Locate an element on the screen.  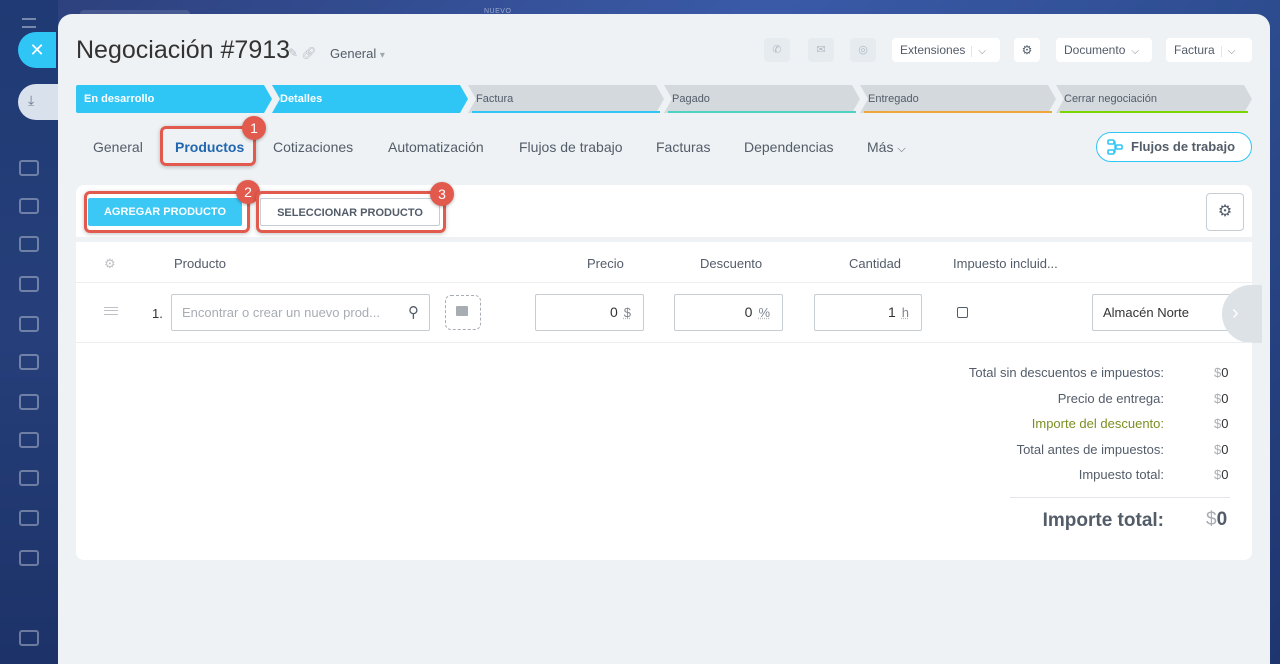
chevron-right-icon: › is located at coordinates (1235, 313).